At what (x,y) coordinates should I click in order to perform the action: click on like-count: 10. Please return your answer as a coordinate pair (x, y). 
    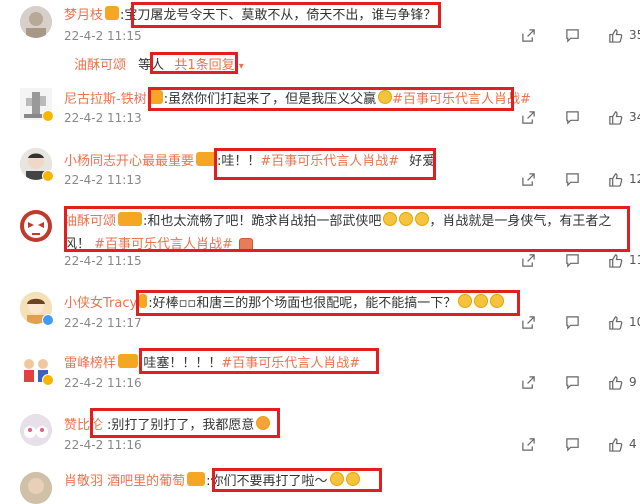
    Looking at the image, I should click on (634, 322).